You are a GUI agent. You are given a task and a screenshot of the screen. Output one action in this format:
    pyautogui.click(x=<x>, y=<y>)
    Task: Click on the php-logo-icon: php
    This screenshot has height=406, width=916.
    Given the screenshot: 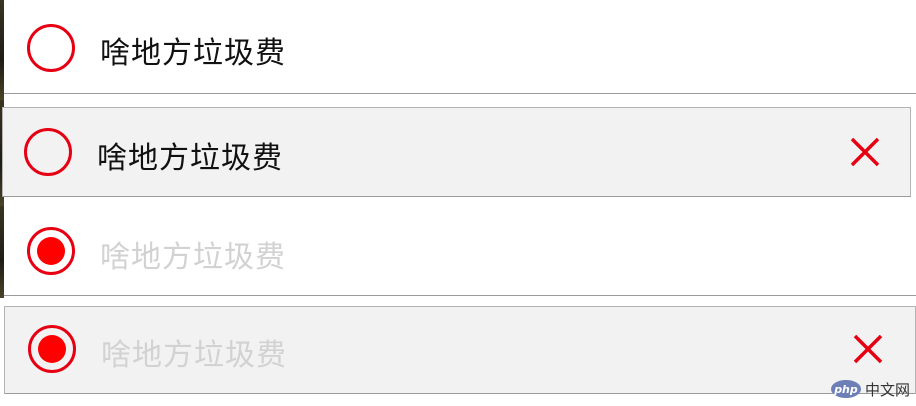 What is the action you would take?
    pyautogui.click(x=845, y=389)
    